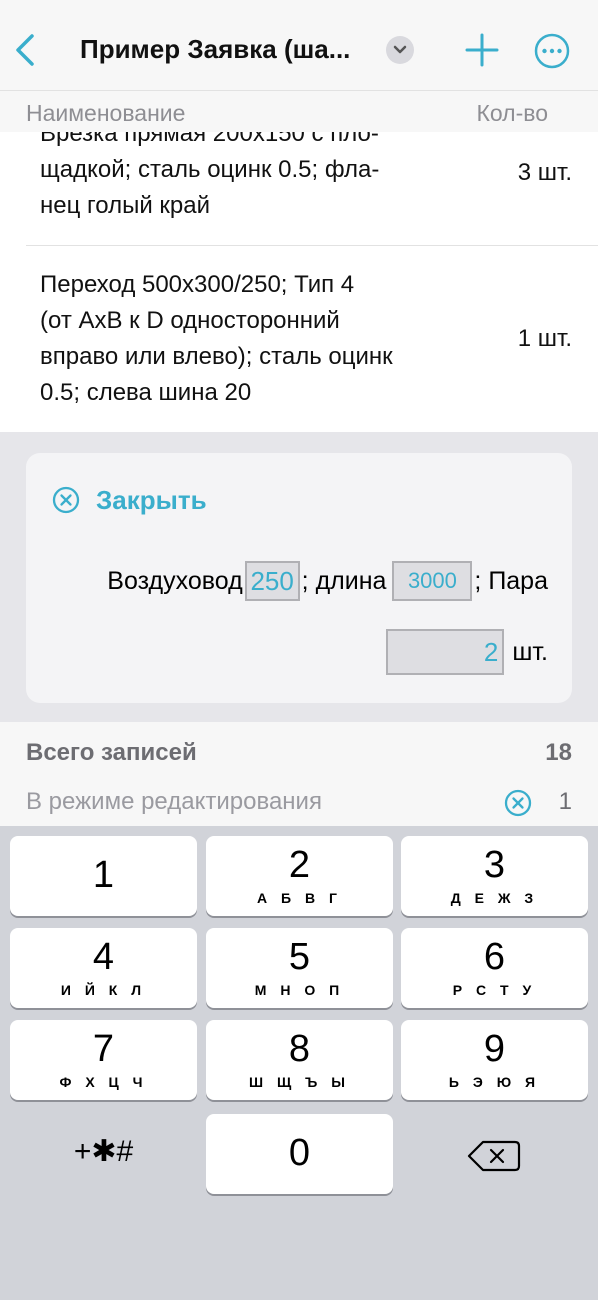 This screenshot has width=598, height=1300. Describe the element at coordinates (299, 1082) in the screenshot. I see `key-letters: Ш Щ Ъ Ы` at that location.